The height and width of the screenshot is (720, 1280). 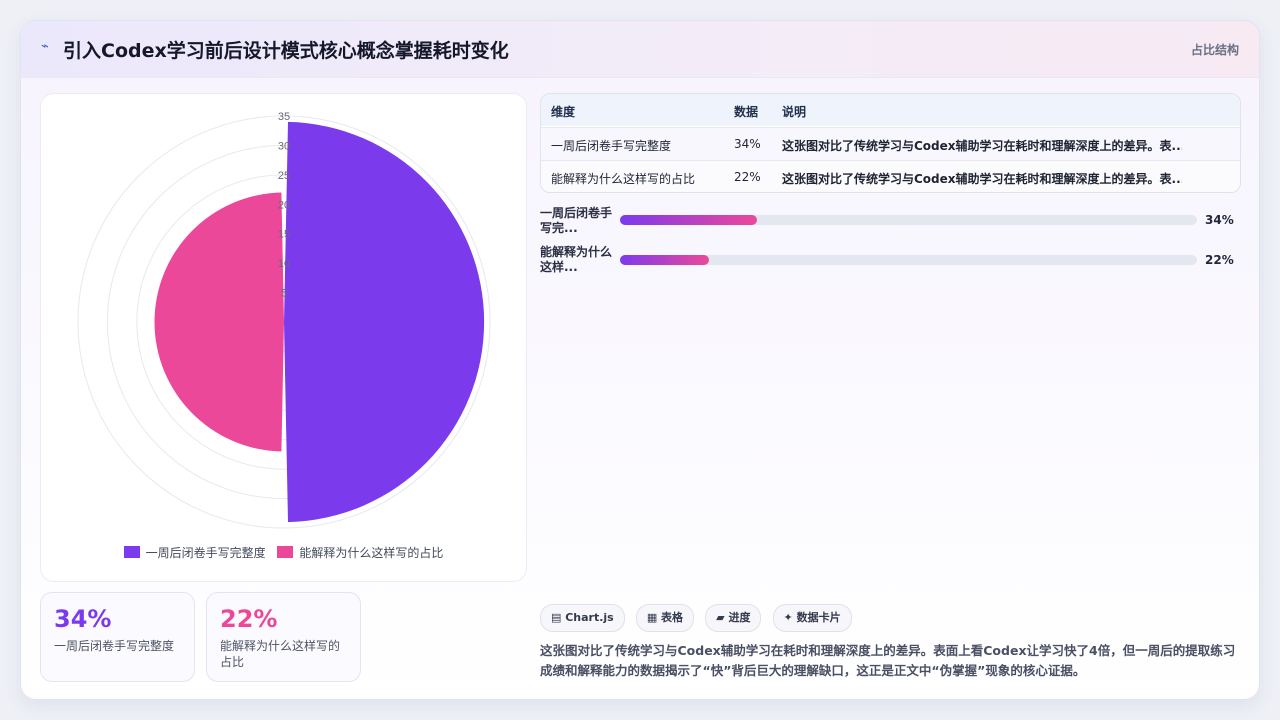 What do you see at coordinates (114, 646) in the screenshot?
I see `stat-label: 一周后闭卷手写完整度` at bounding box center [114, 646].